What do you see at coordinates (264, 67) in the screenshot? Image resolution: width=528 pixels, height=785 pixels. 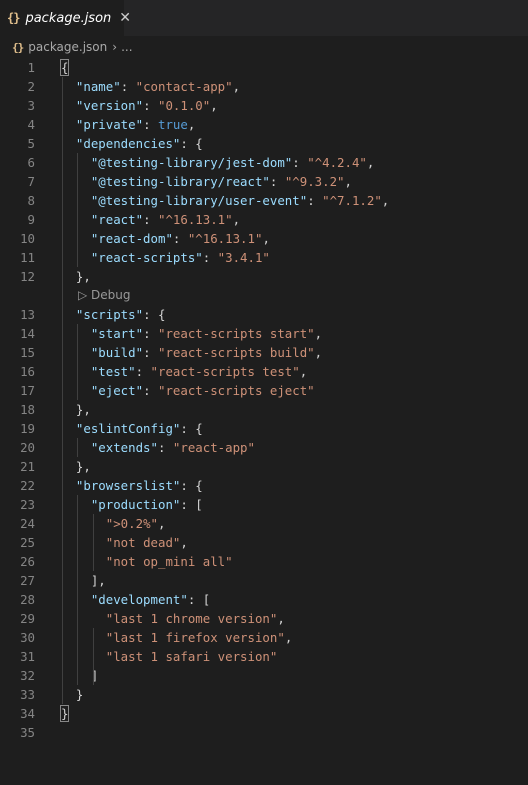 I see `code-line: 1{` at bounding box center [264, 67].